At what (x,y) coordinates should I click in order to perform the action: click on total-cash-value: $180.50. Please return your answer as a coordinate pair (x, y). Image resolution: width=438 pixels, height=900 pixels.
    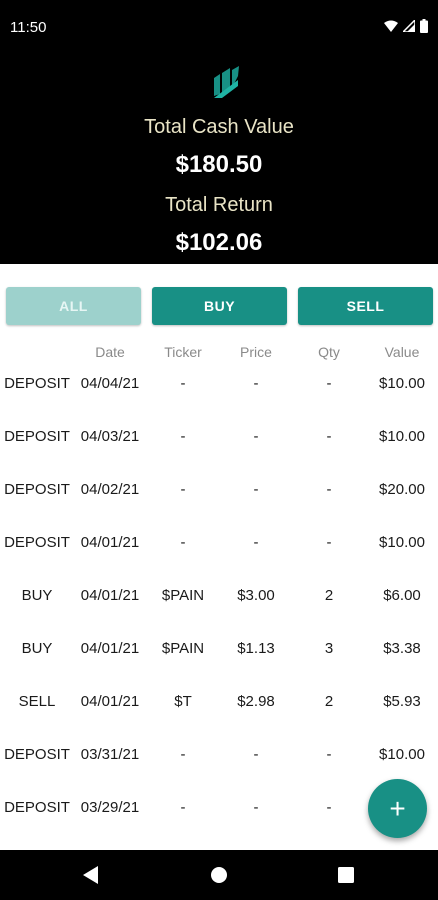
    Looking at the image, I should click on (219, 164).